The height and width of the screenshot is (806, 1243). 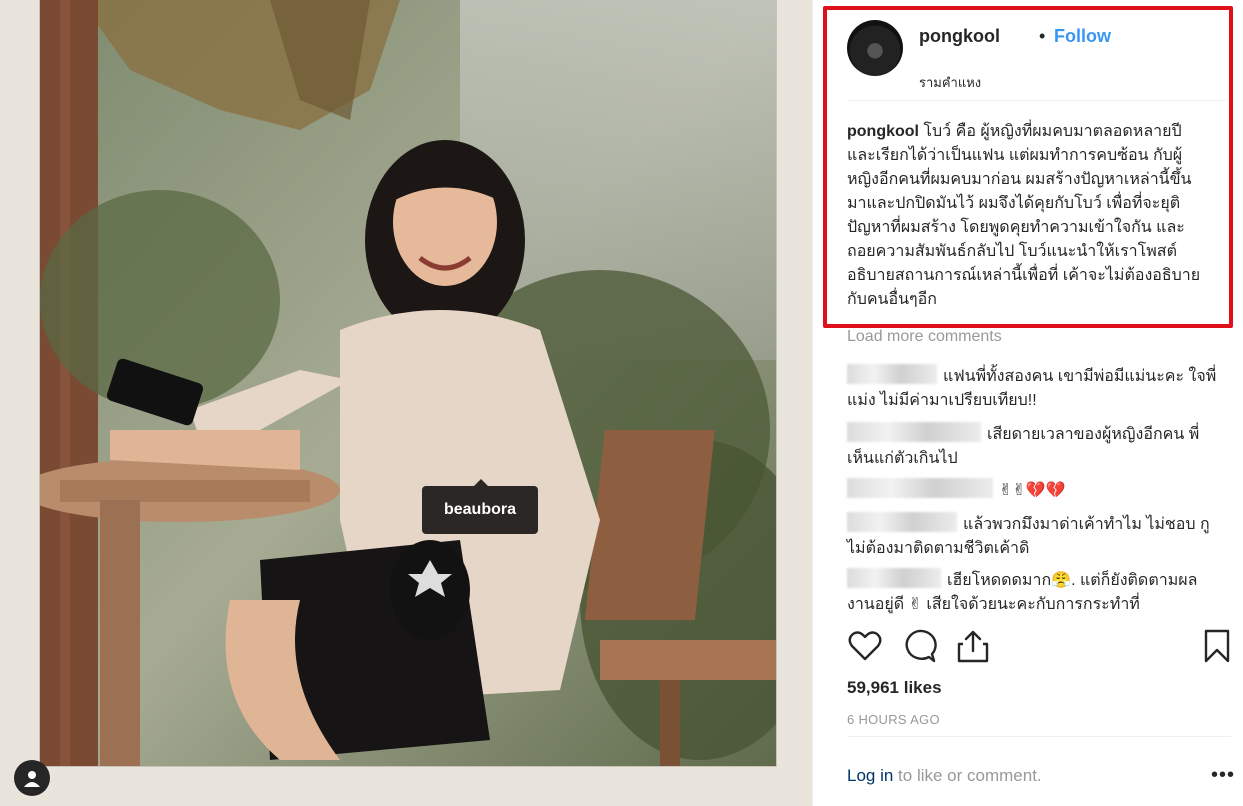 I want to click on share-icon, so click(x=973, y=646).